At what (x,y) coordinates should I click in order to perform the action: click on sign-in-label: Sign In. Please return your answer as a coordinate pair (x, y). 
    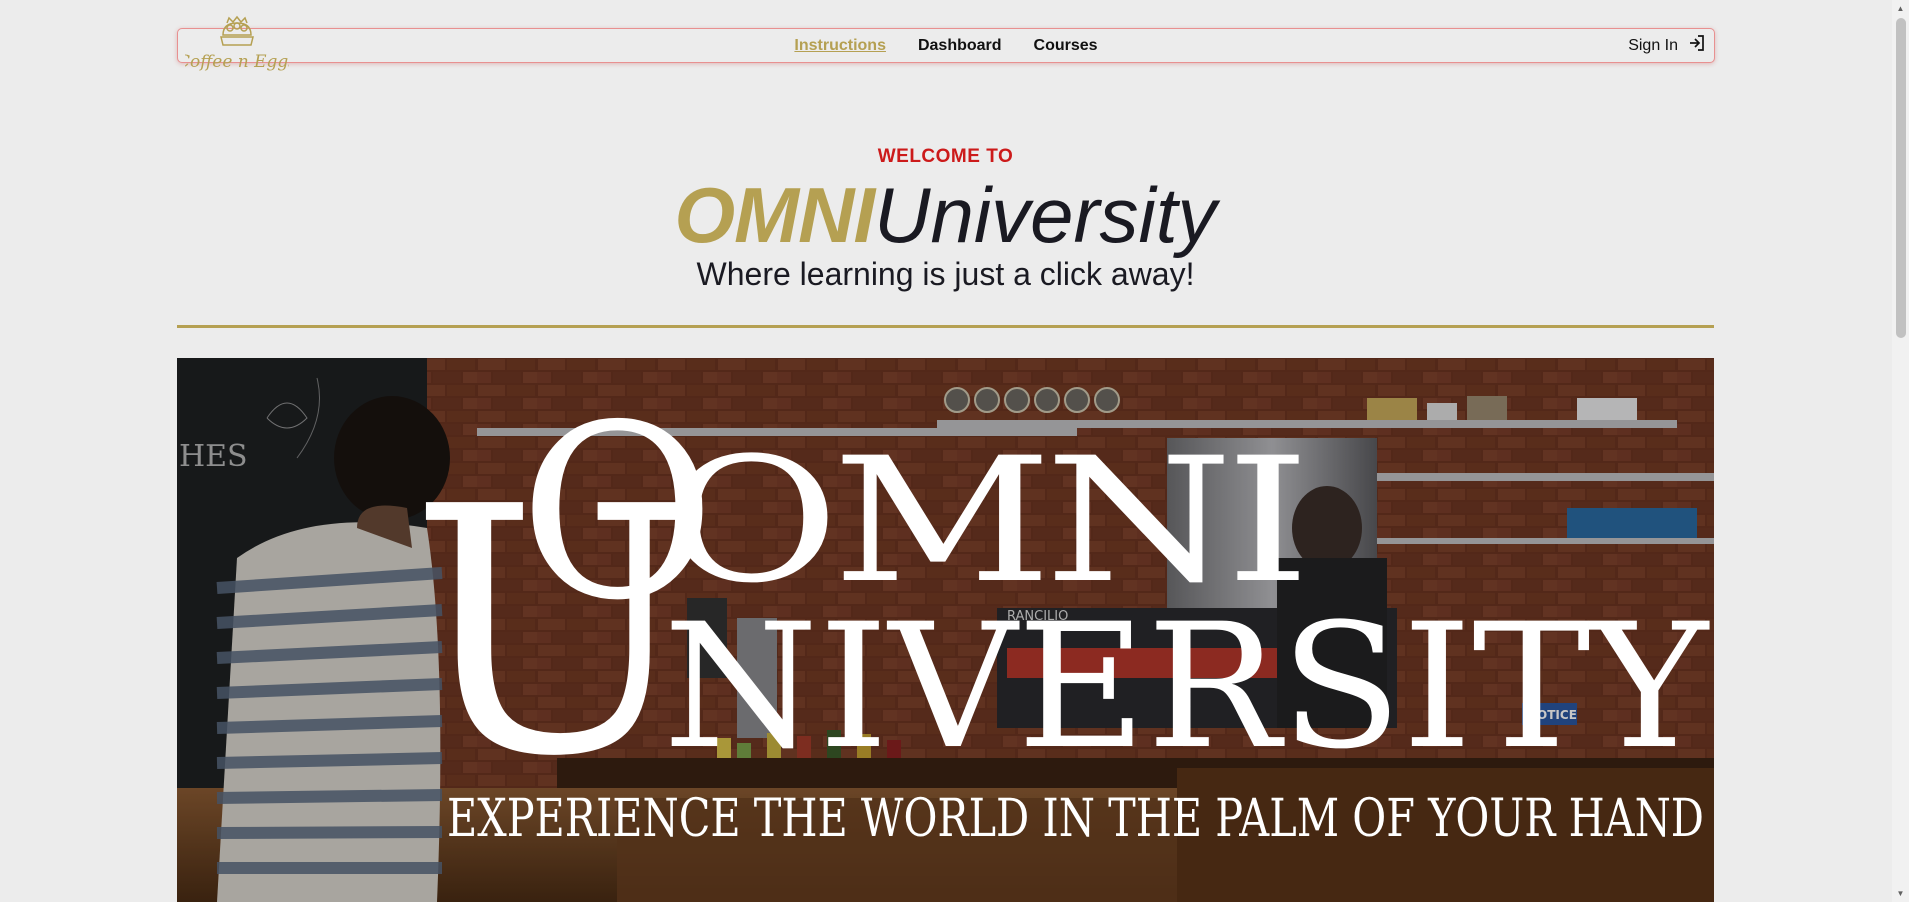
    Looking at the image, I should click on (1653, 45).